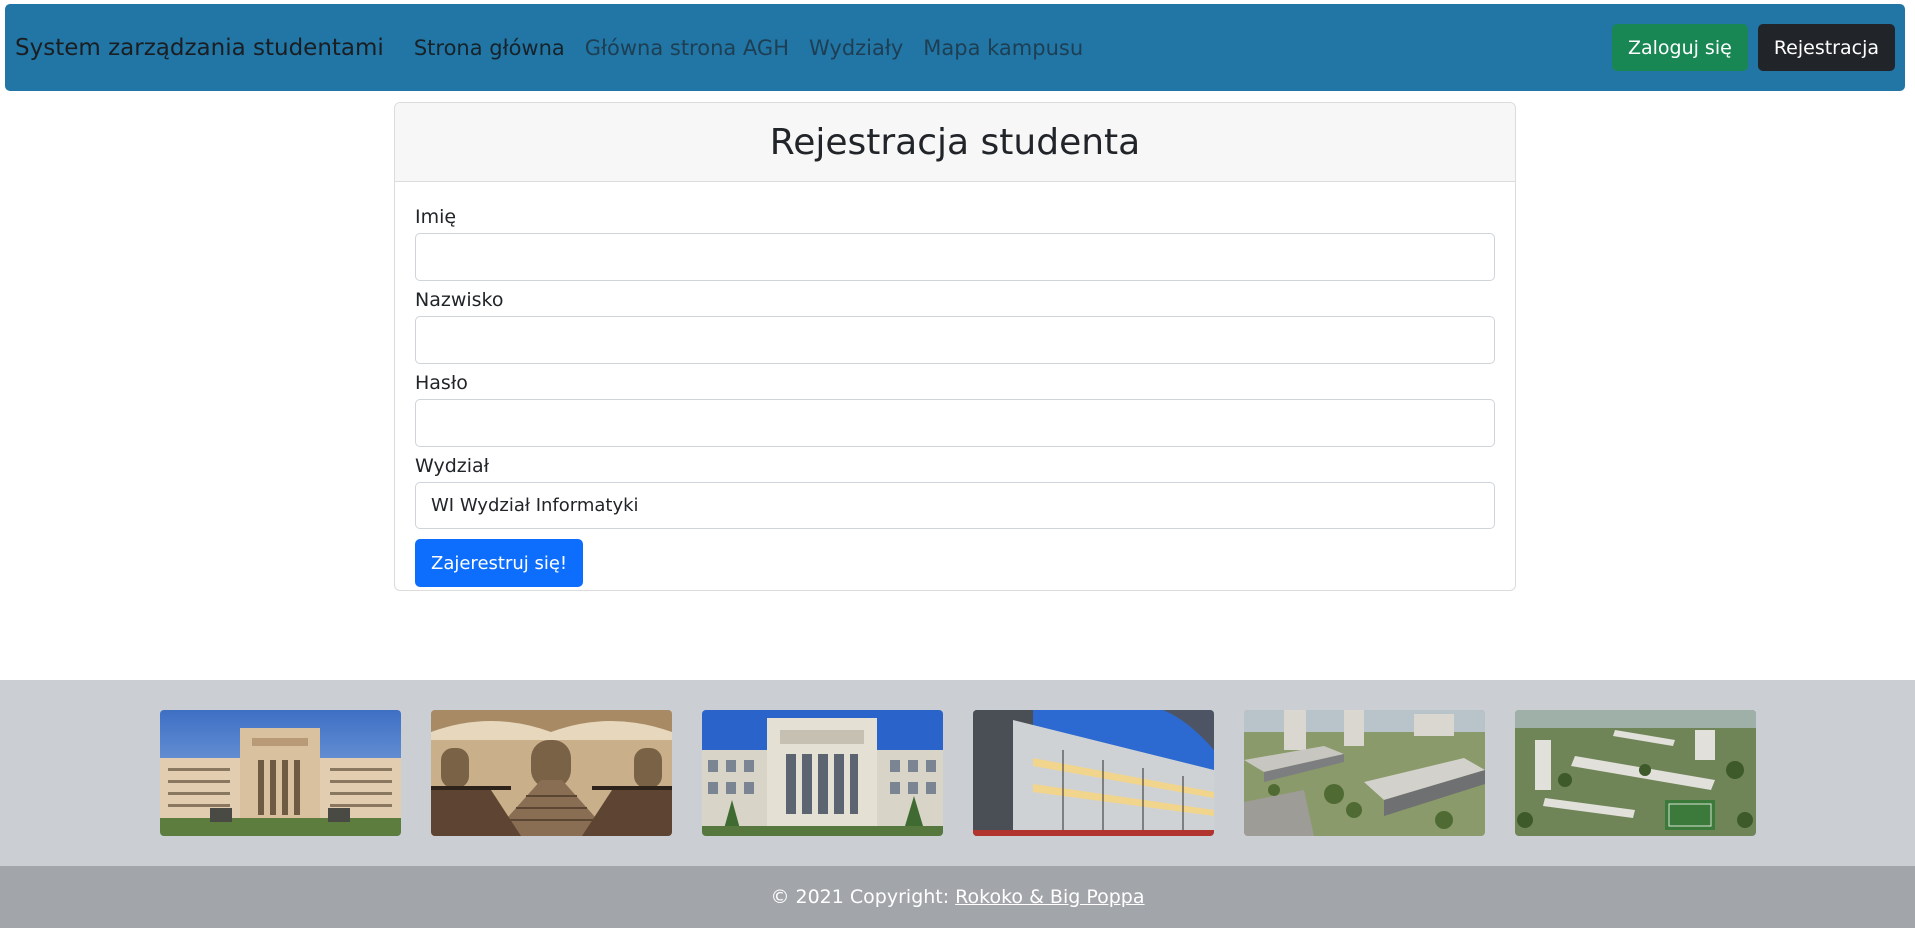  I want to click on nav-link-agh-main: Główna strona AGH, so click(687, 48).